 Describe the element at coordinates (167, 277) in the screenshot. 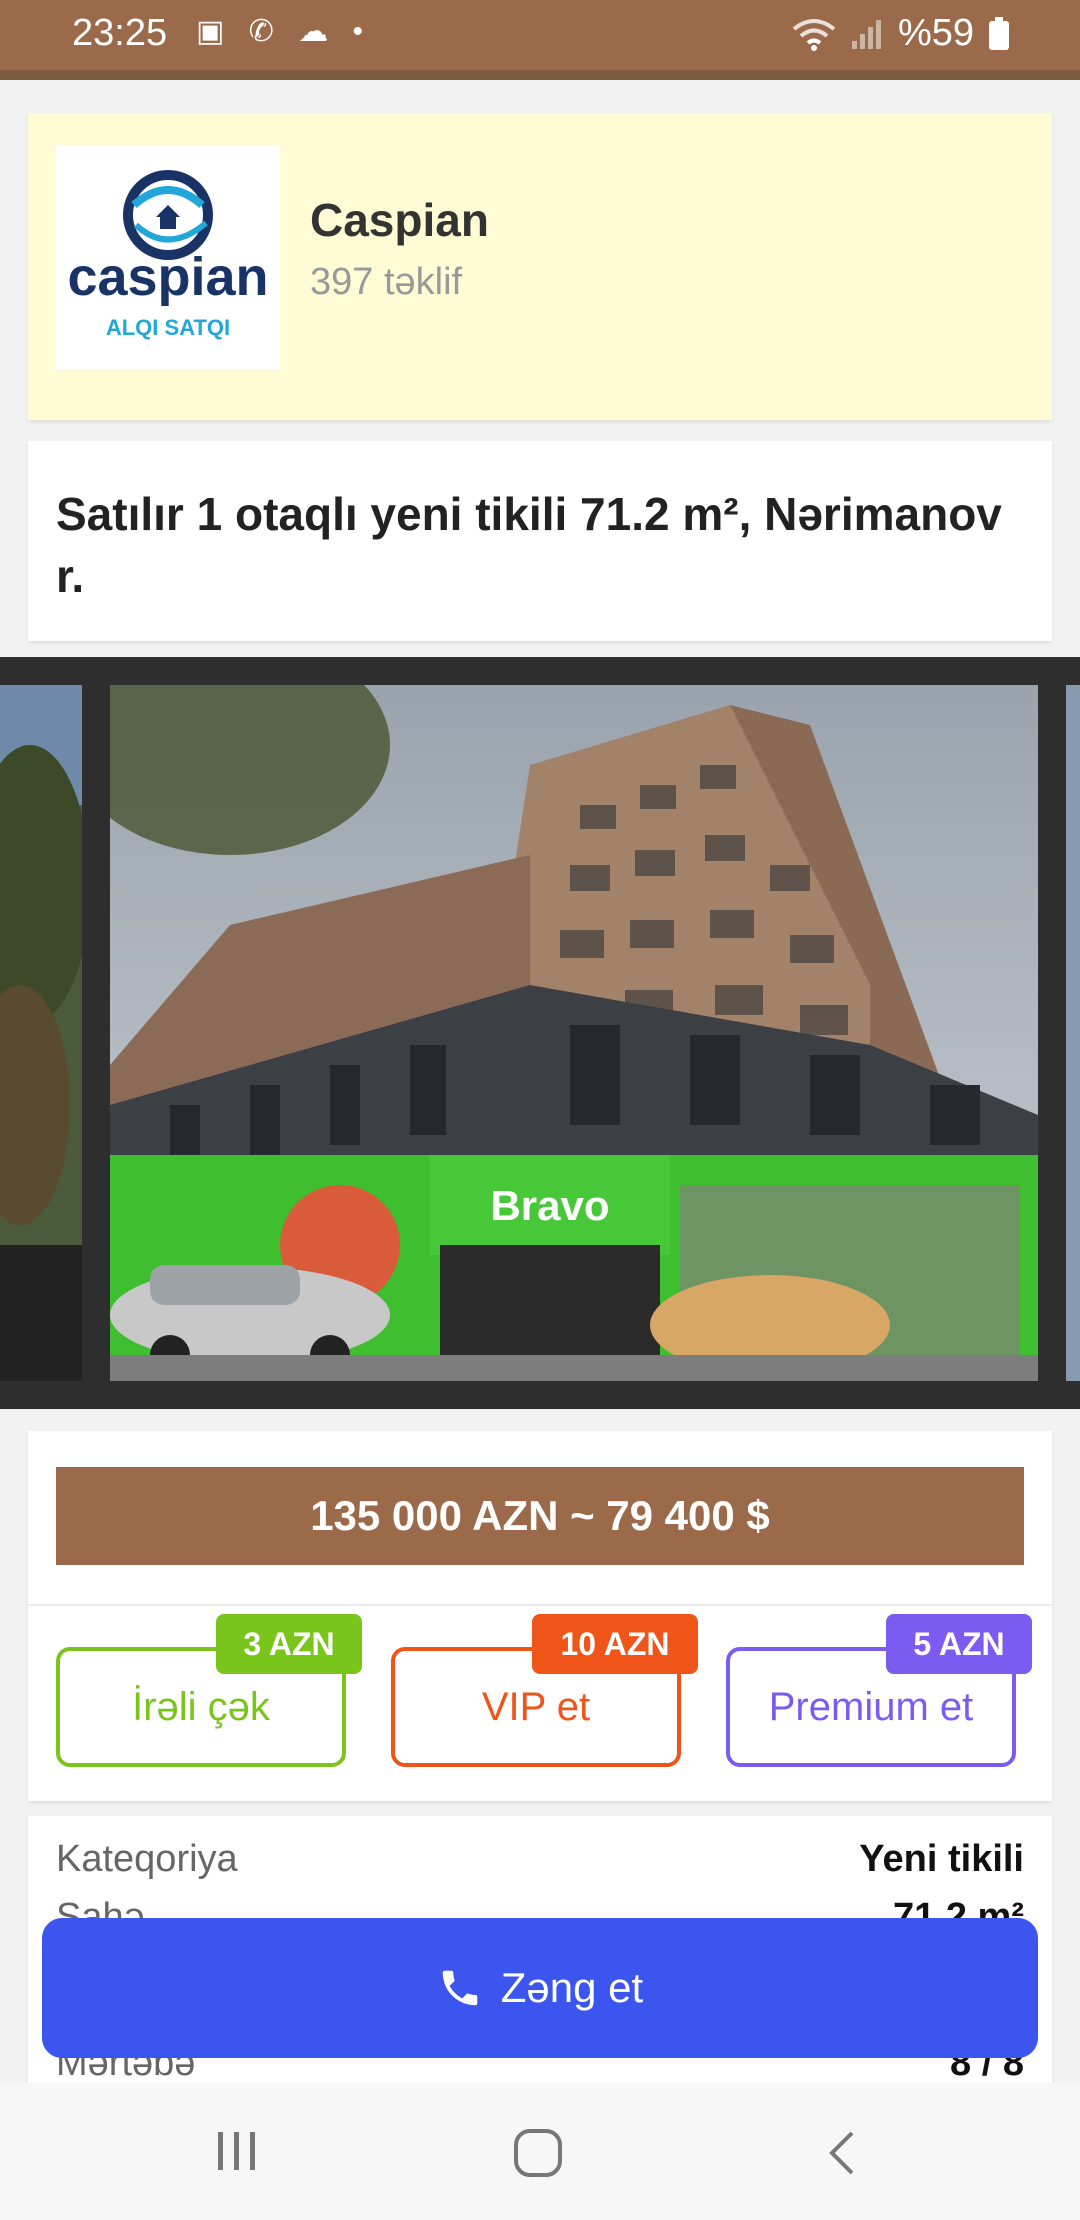

I see `svg-text: caspian` at that location.